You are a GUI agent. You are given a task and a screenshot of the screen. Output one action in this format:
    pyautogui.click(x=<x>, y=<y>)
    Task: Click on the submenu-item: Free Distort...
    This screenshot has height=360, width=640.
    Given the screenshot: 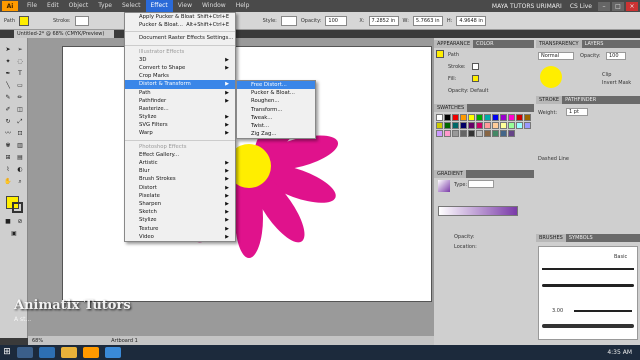 What is the action you would take?
    pyautogui.click(x=276, y=85)
    